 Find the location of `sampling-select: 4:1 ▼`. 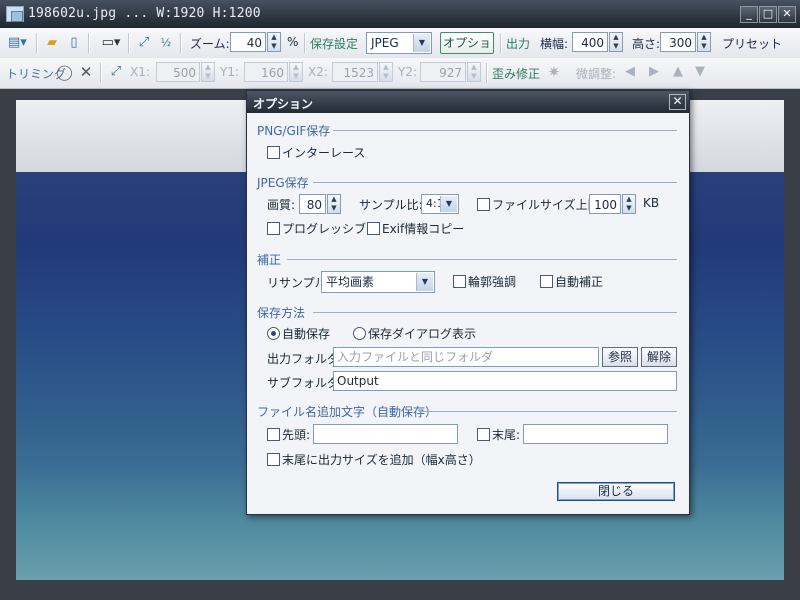

sampling-select: 4:1 ▼ is located at coordinates (440, 204).